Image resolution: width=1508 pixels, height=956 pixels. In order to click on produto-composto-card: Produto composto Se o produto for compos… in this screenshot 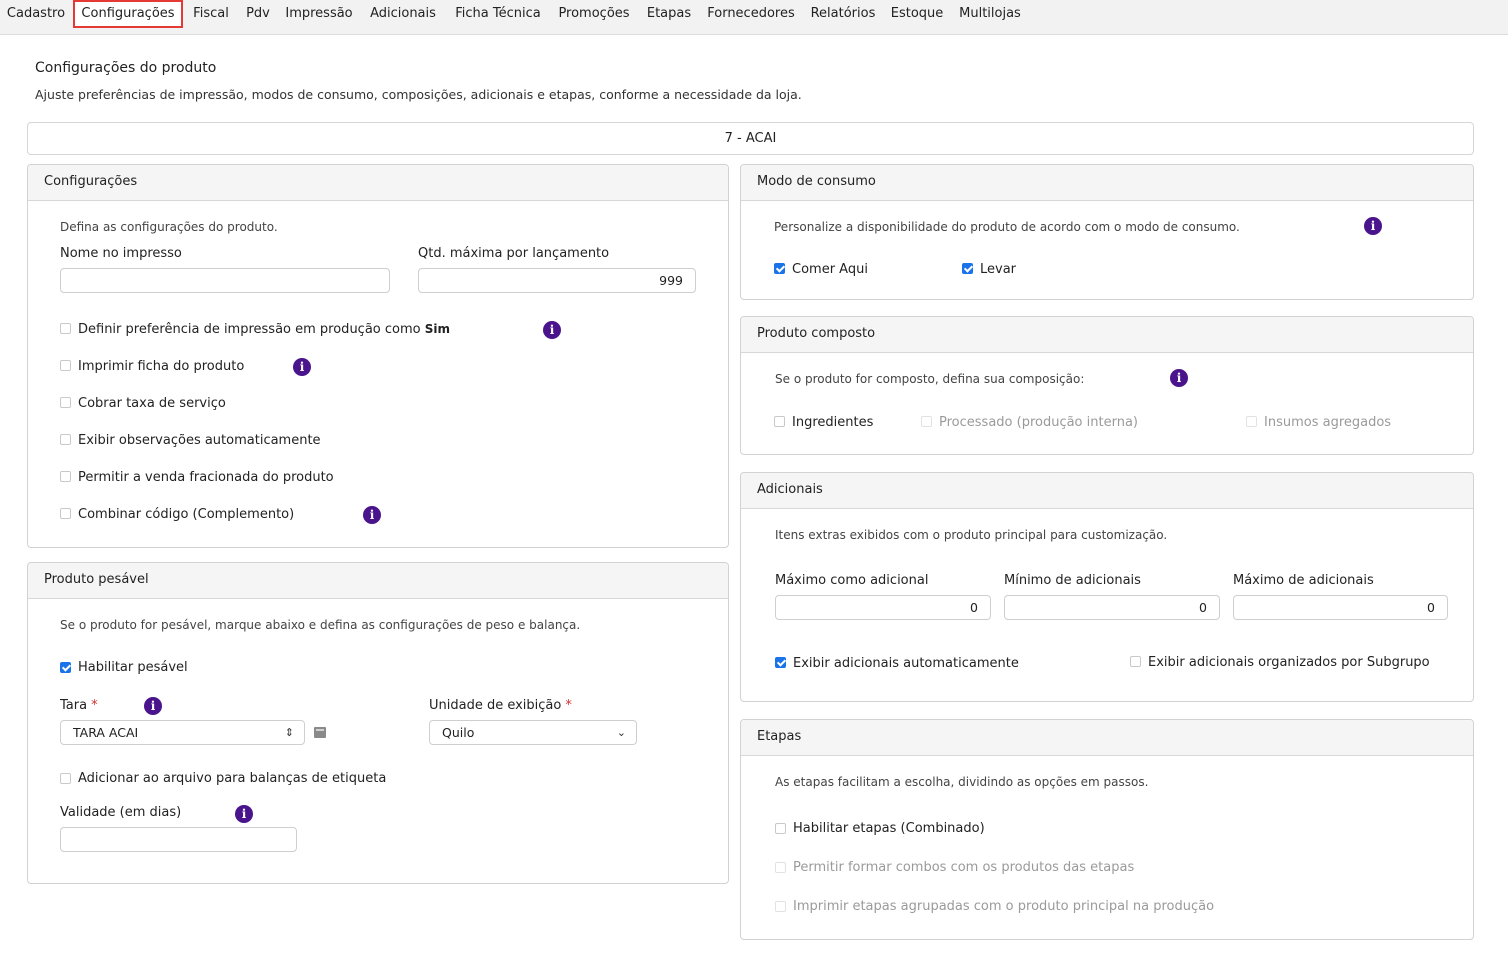, I will do `click(1107, 385)`.